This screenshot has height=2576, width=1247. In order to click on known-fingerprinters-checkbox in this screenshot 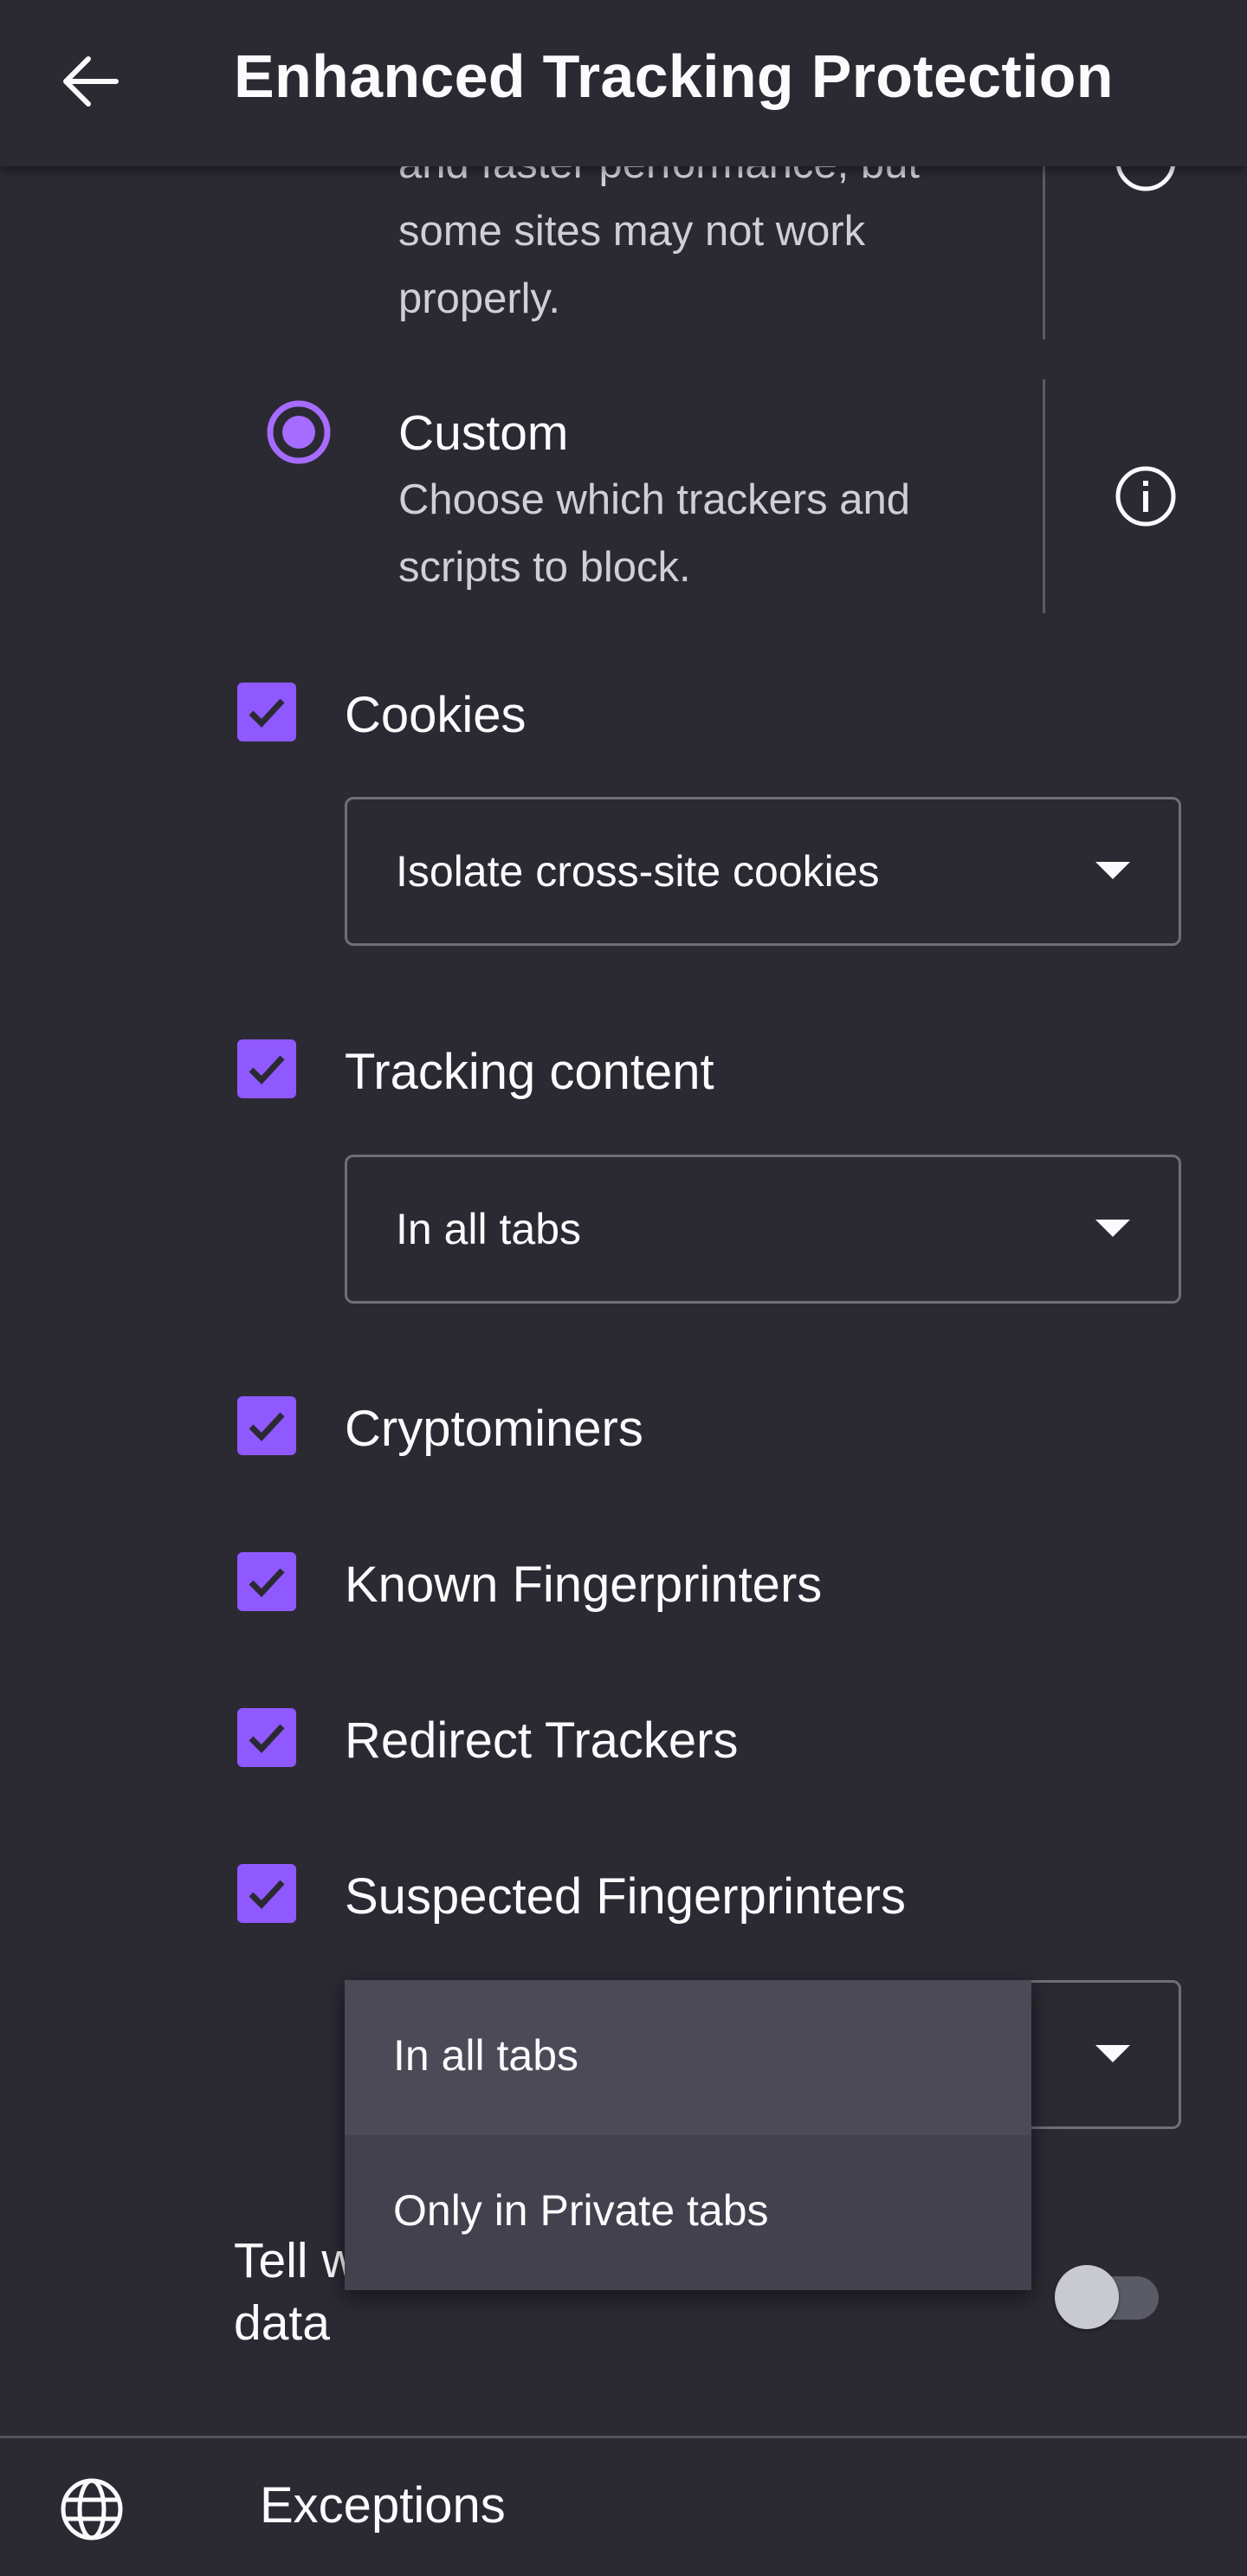, I will do `click(266, 1581)`.